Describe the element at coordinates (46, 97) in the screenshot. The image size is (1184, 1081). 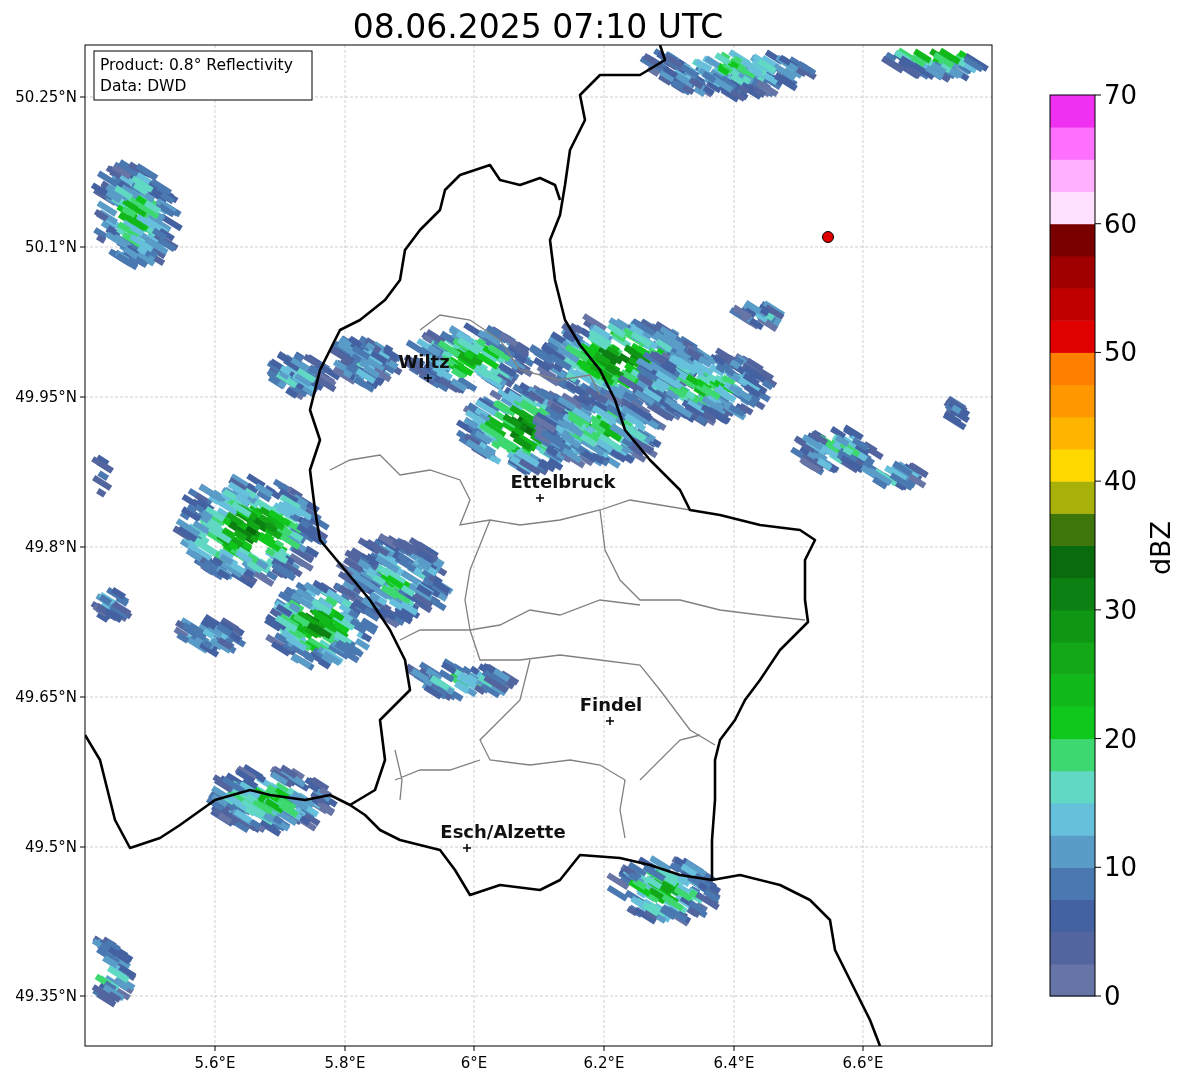
I see `latitude-label: 50.25°N` at that location.